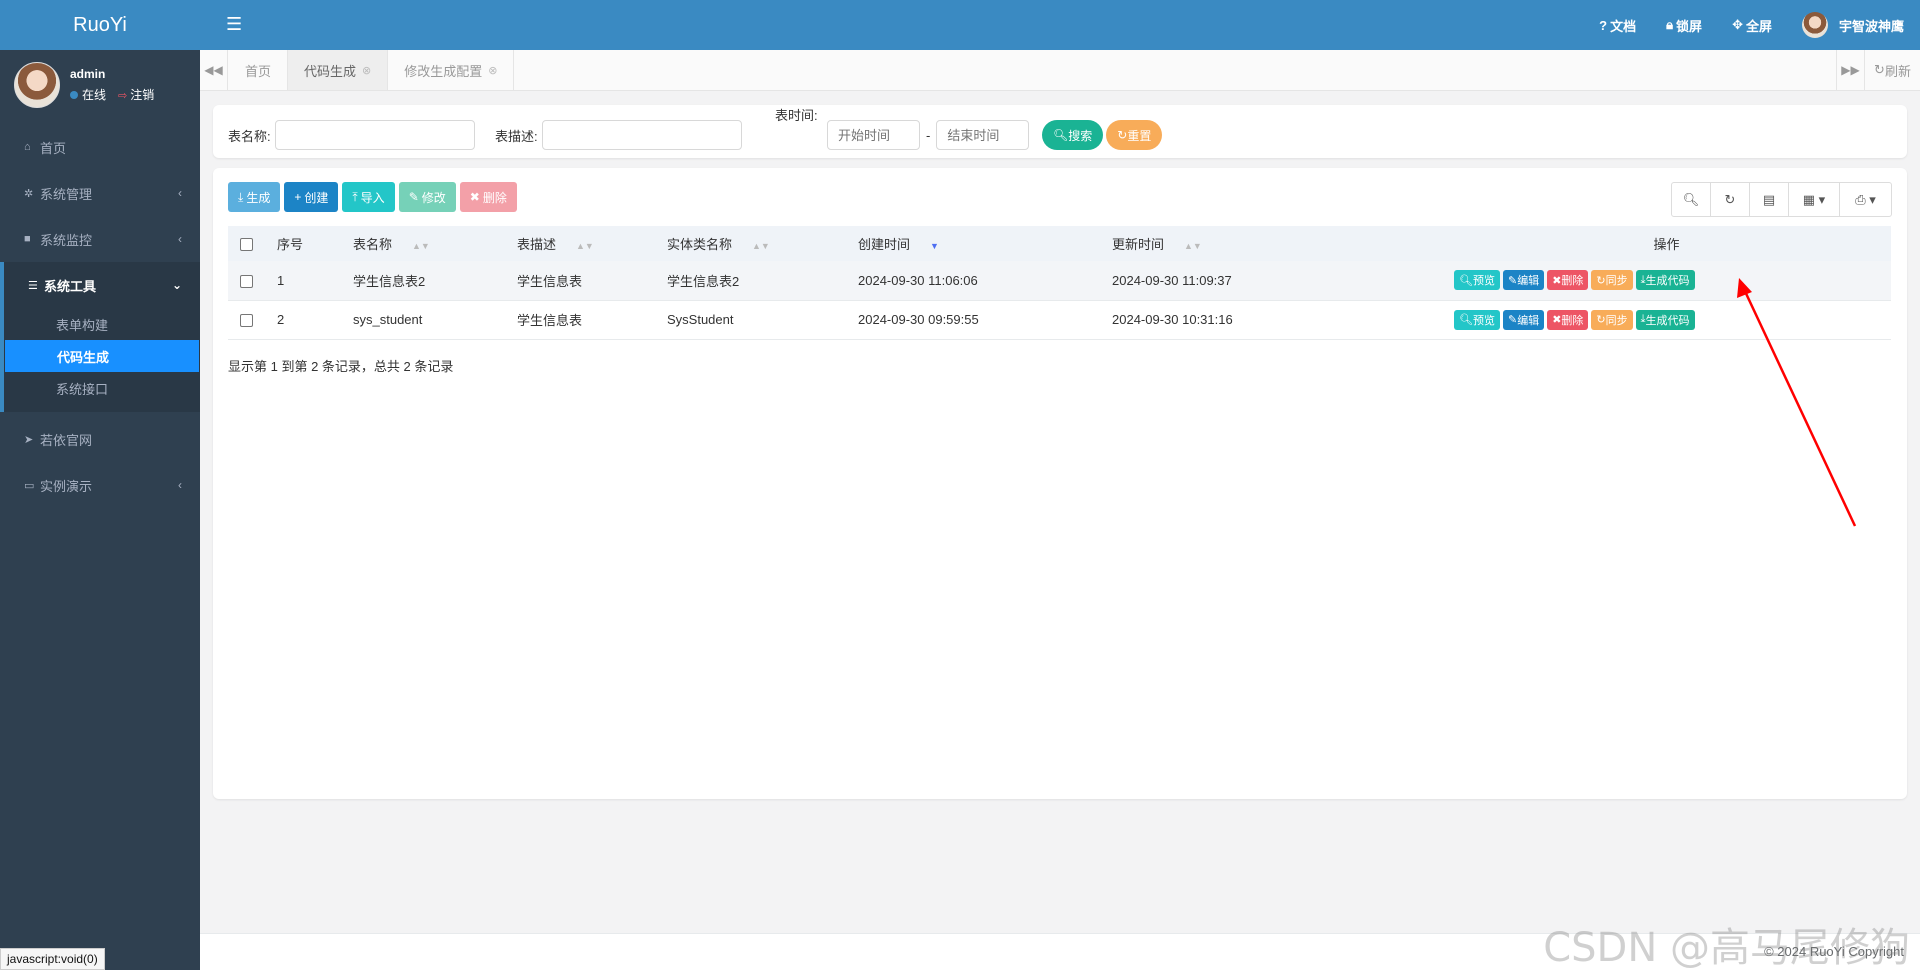 The image size is (1920, 970). What do you see at coordinates (100, 147) in the screenshot?
I see `sidebar-item-home: ⌂ 首页` at bounding box center [100, 147].